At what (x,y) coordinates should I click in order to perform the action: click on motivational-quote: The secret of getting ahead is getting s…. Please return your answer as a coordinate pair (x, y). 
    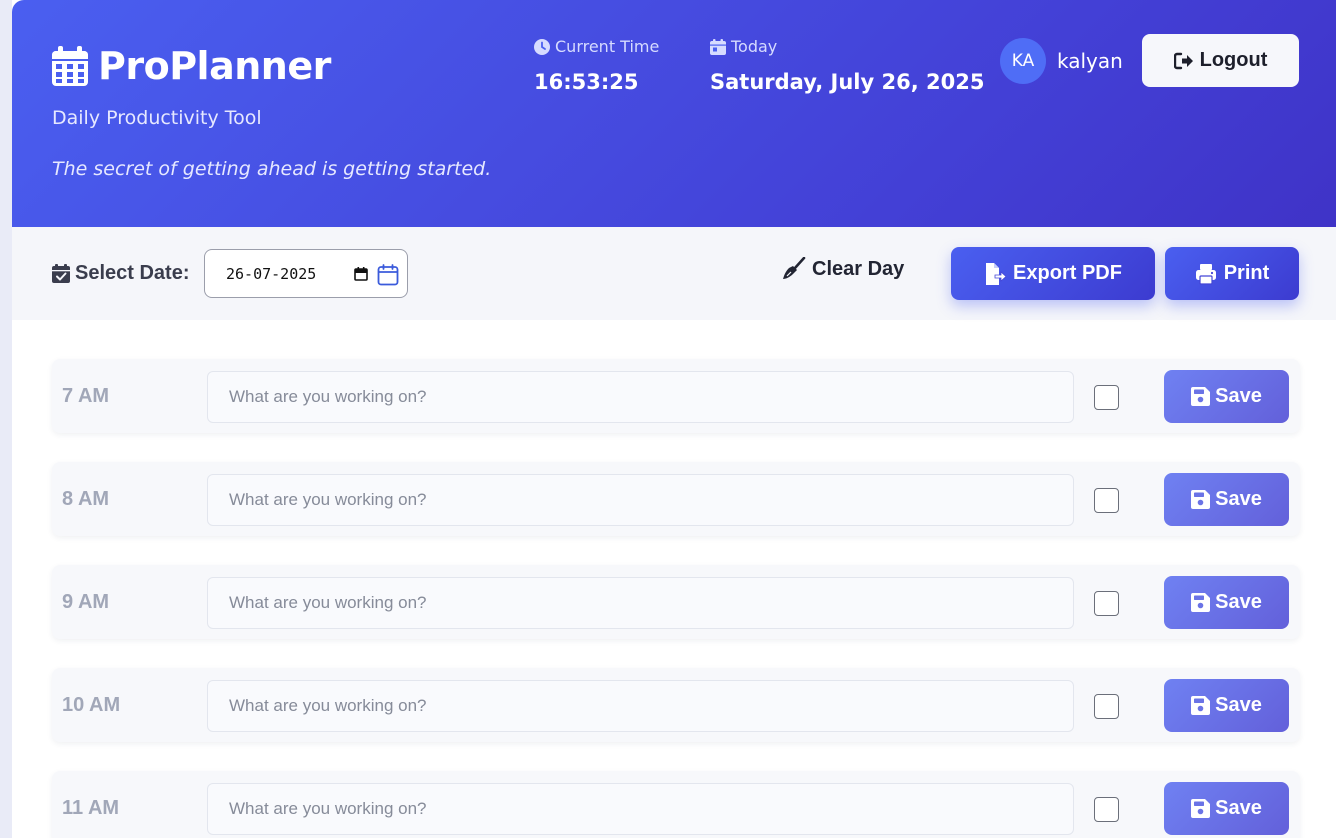
    Looking at the image, I should click on (272, 169).